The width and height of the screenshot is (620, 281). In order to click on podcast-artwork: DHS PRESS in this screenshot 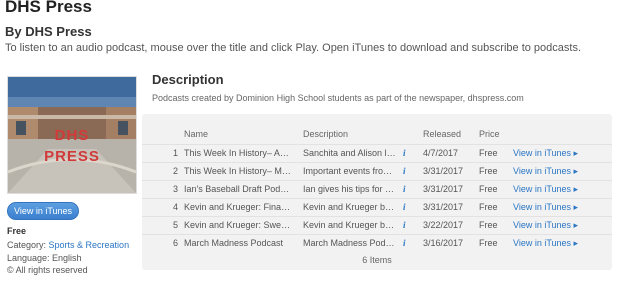, I will do `click(72, 135)`.